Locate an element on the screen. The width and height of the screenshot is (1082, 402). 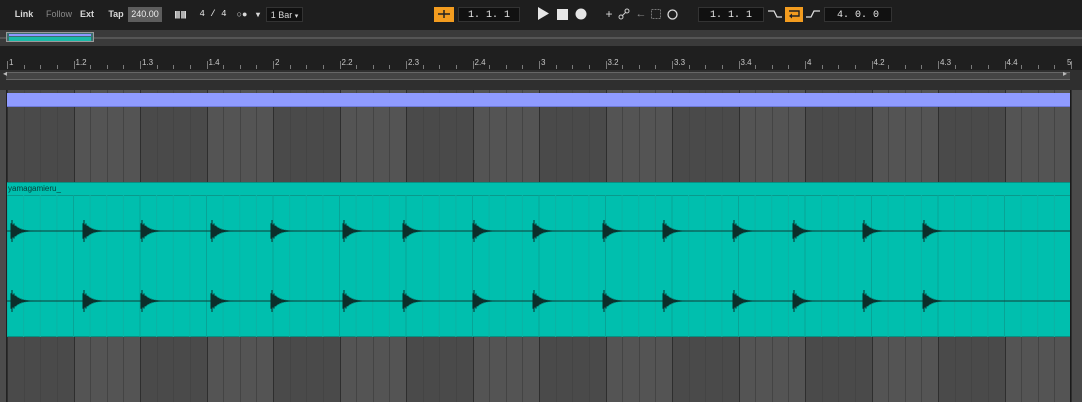
ruler-label: 3.4 is located at coordinates (746, 62).